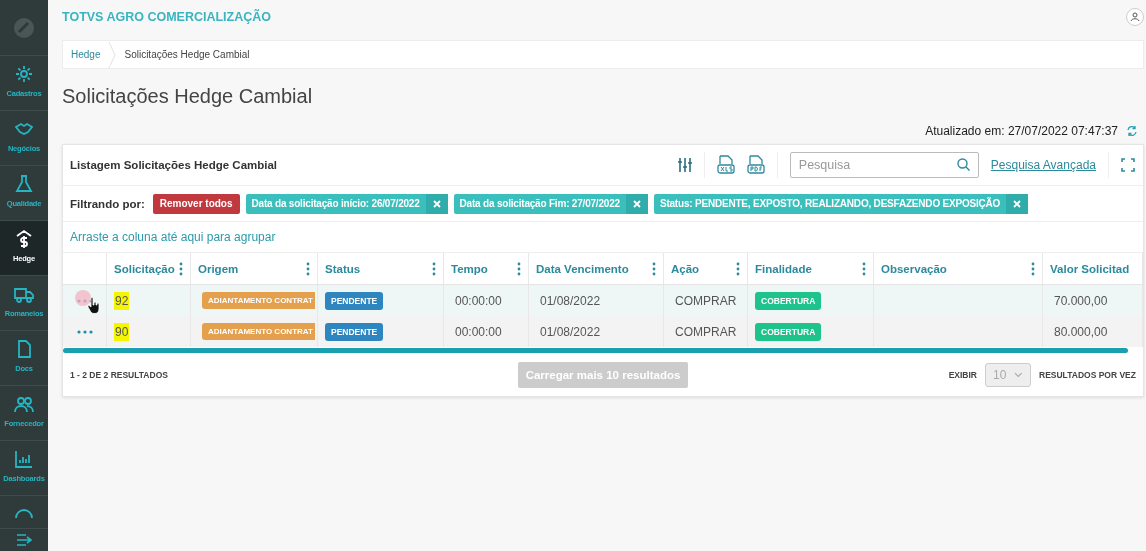 The height and width of the screenshot is (551, 1146). Describe the element at coordinates (218, 268) in the screenshot. I see `column-header: Origem` at that location.